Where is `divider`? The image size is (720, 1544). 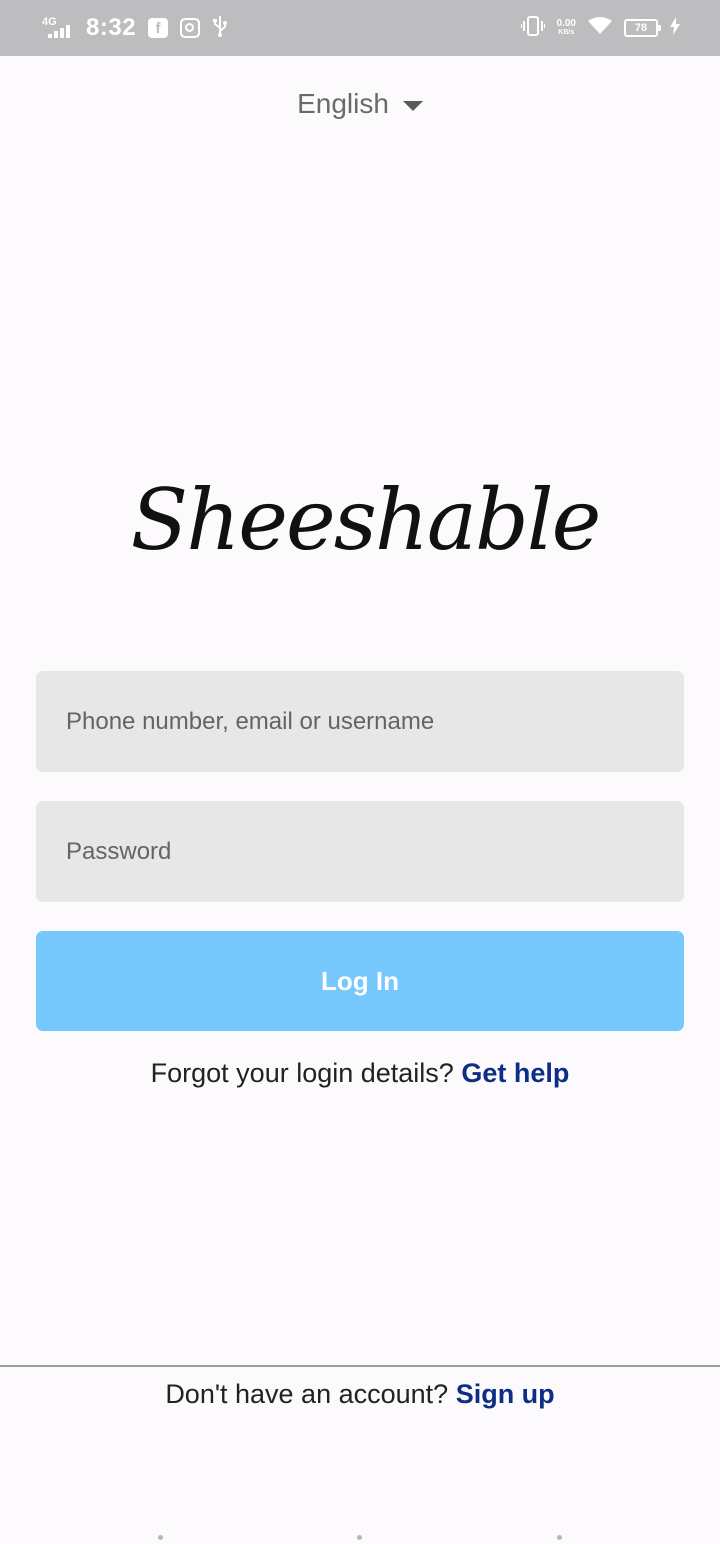 divider is located at coordinates (360, 1366).